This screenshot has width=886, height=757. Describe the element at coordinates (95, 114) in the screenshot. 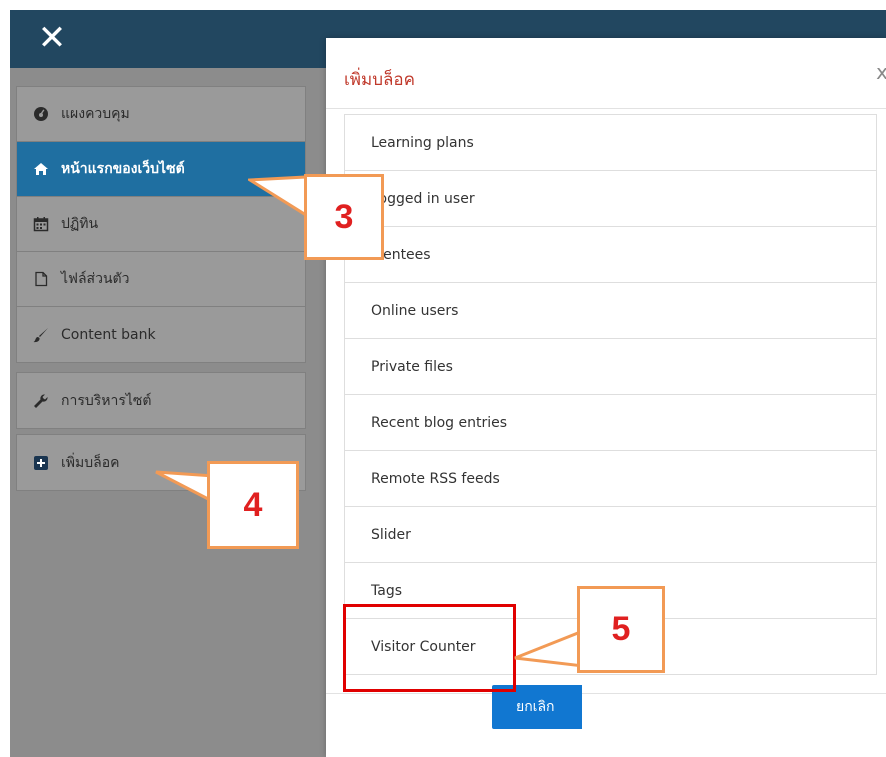

I see `nav-item-label: แผงควบคุม` at that location.